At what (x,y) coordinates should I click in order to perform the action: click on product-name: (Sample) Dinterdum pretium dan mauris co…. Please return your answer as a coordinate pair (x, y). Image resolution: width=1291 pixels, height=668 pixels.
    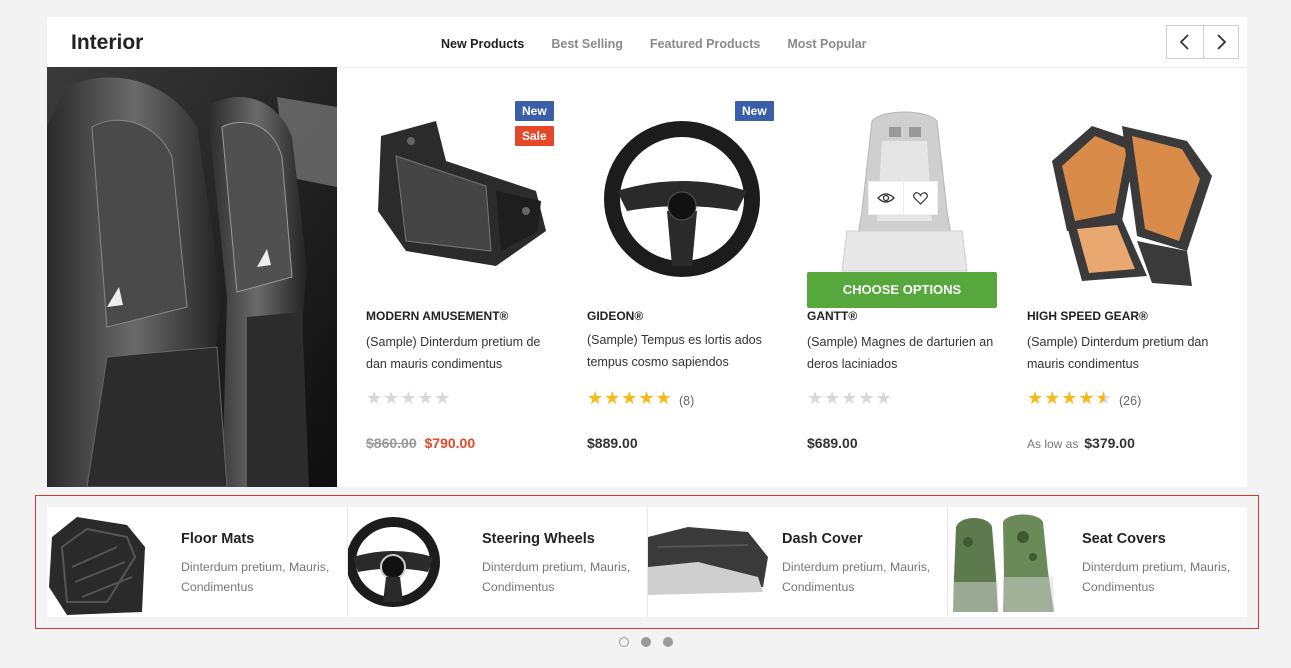
    Looking at the image, I should click on (1122, 353).